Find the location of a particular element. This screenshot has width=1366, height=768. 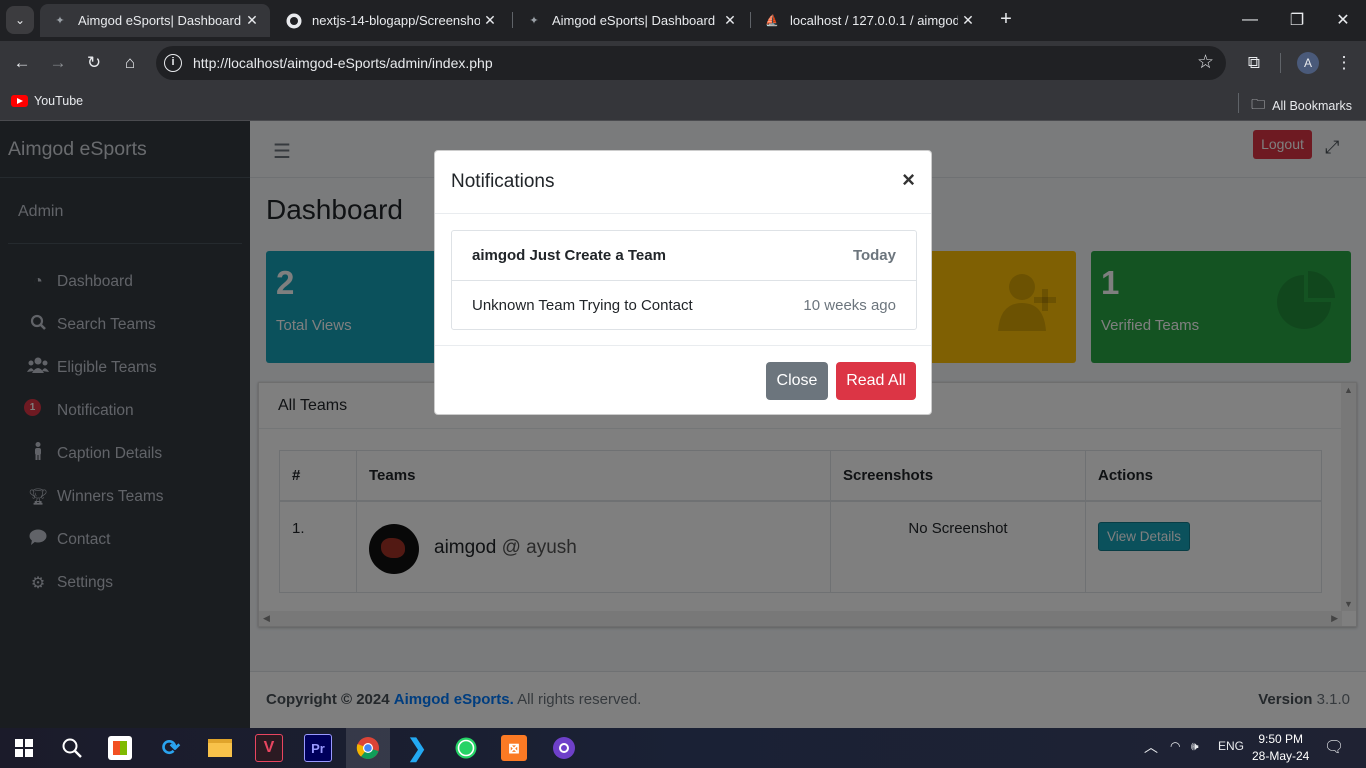

minimize-button: — is located at coordinates (1250, 20).